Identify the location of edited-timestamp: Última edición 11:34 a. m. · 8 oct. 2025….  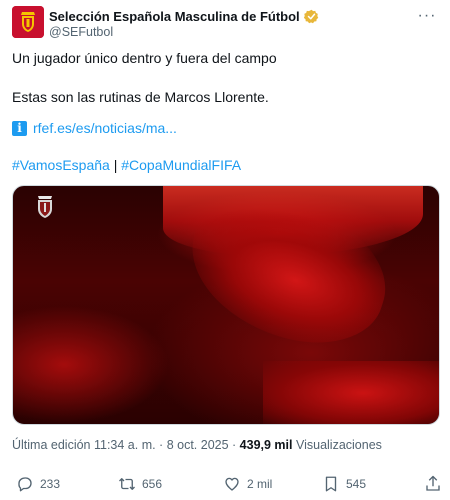
(124, 445).